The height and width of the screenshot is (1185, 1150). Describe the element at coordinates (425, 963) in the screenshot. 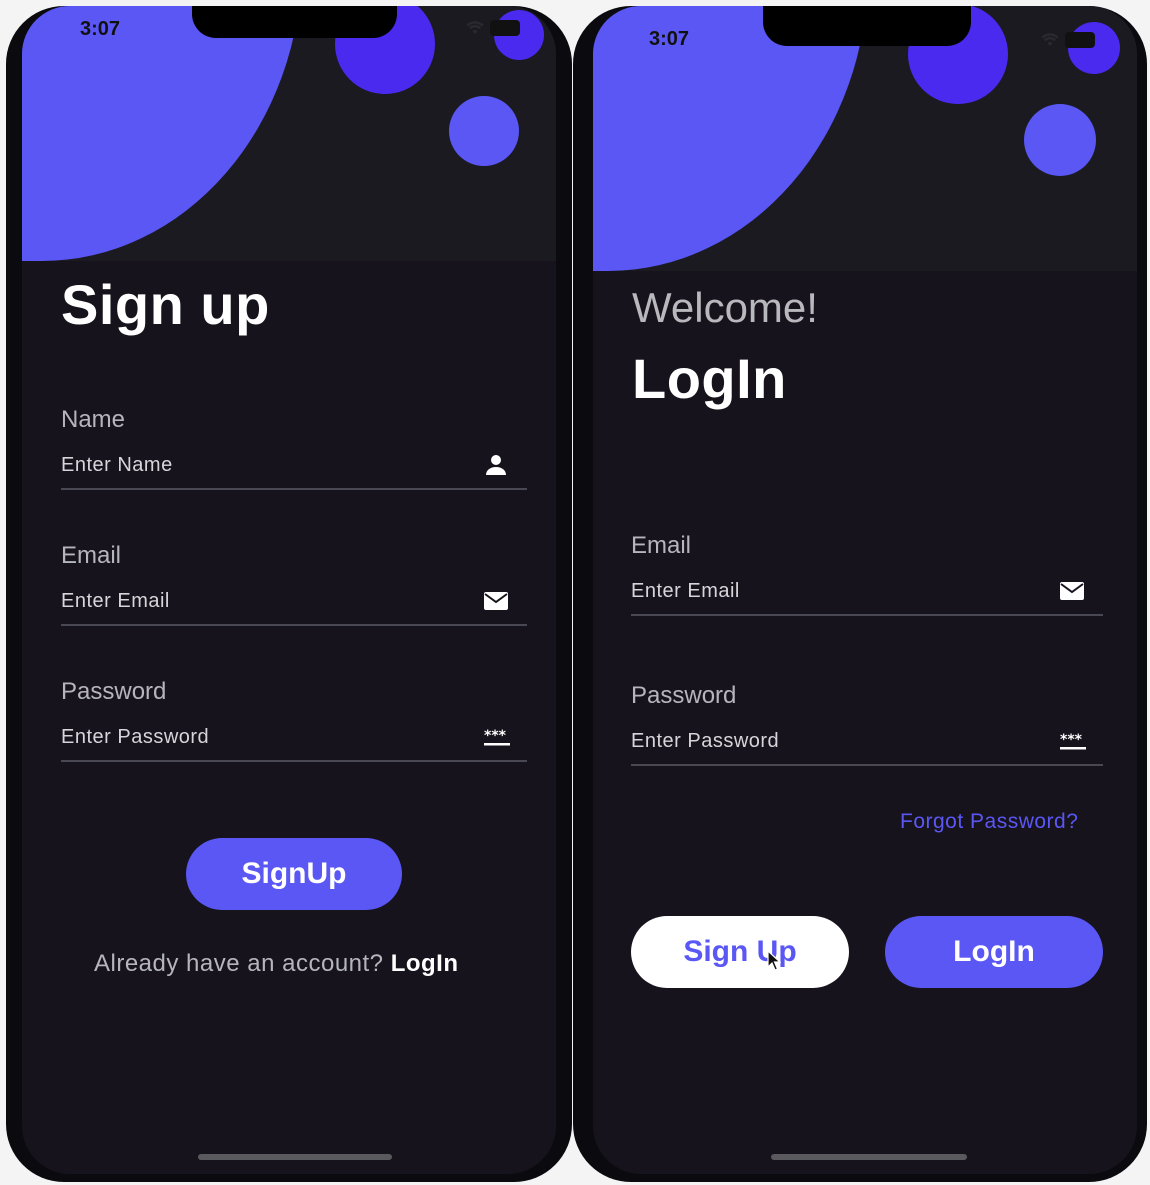

I see `login-link: LogIn` at that location.